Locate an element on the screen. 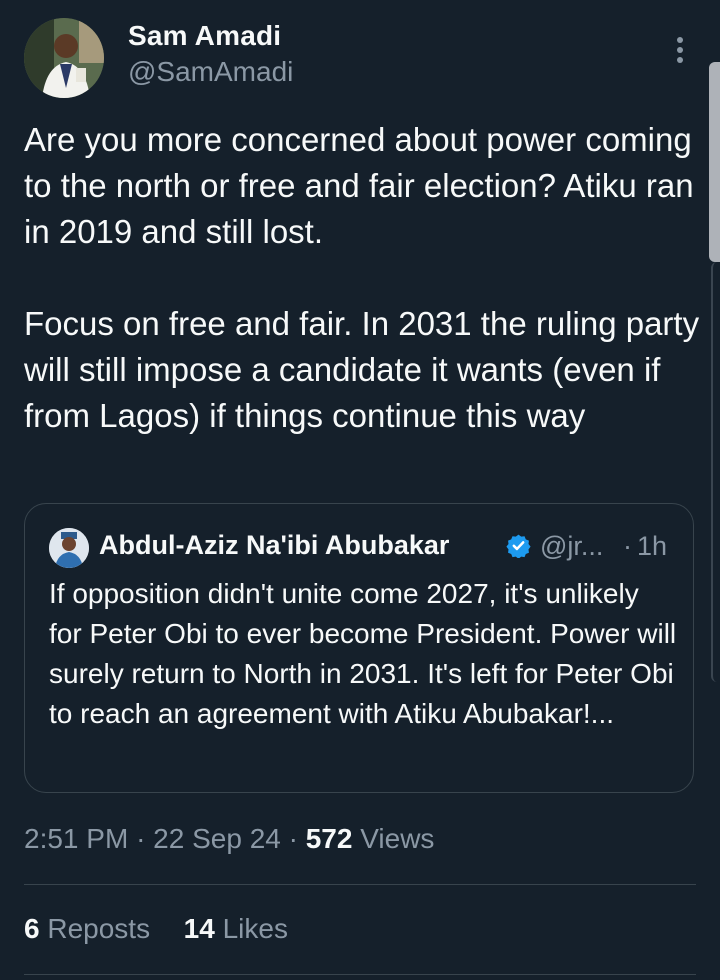 The image size is (720, 980). quoted-author-display-name: Abdul-Aziz Na'ibi Abubakar is located at coordinates (274, 545).